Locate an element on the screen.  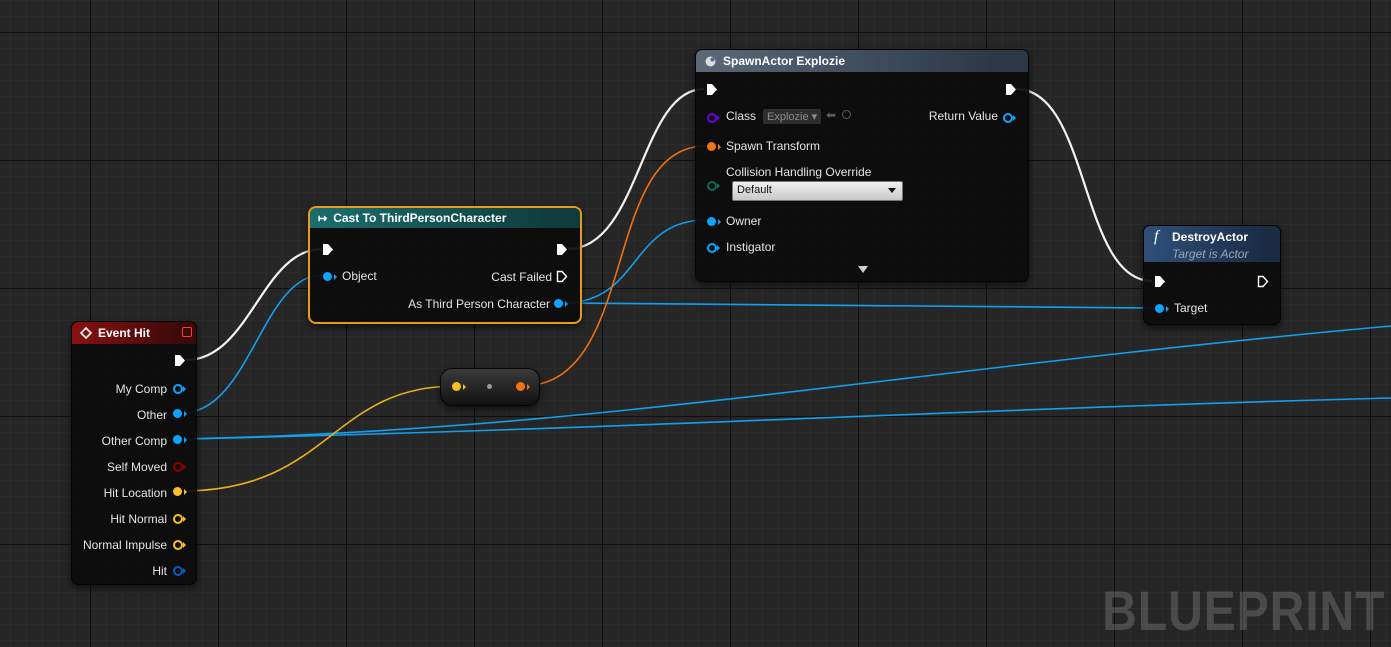
spawn-exec-out-pin is located at coordinates (1011, 89).